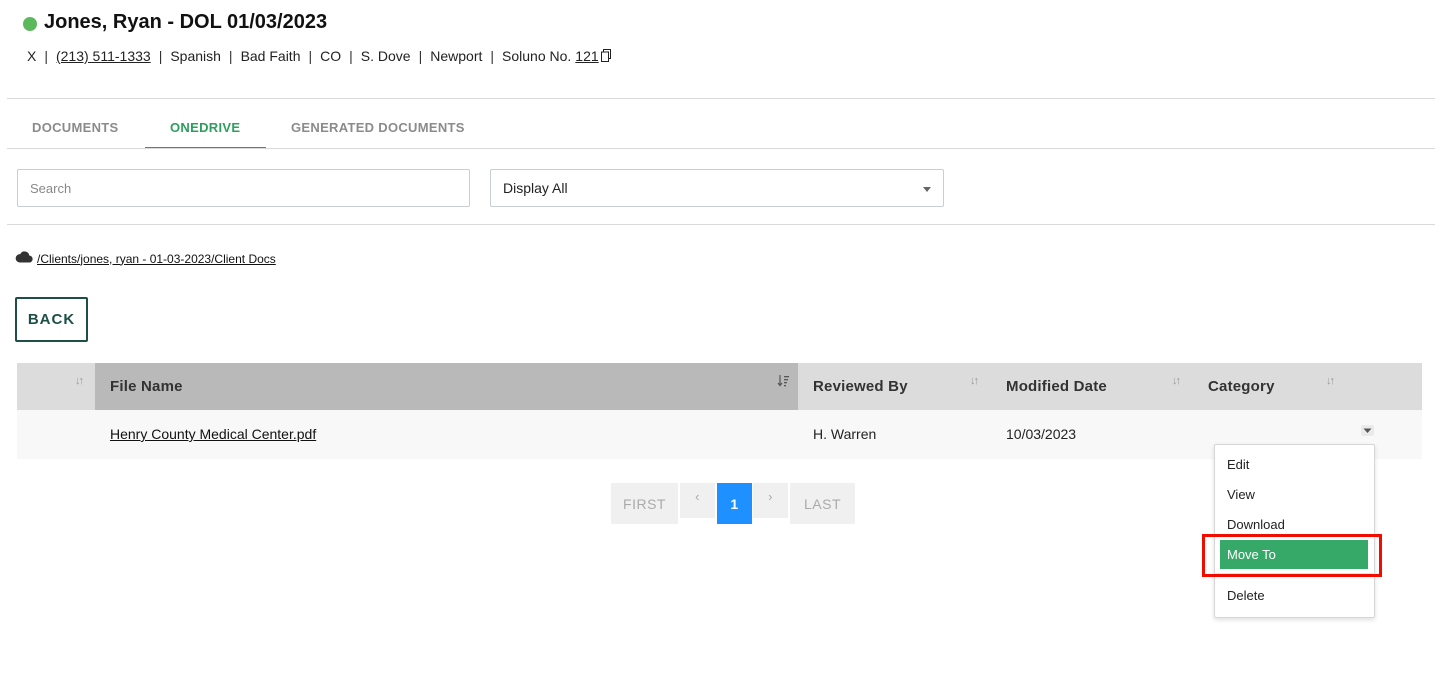 This screenshot has width=1435, height=688. I want to click on copy-icon, so click(605, 55).